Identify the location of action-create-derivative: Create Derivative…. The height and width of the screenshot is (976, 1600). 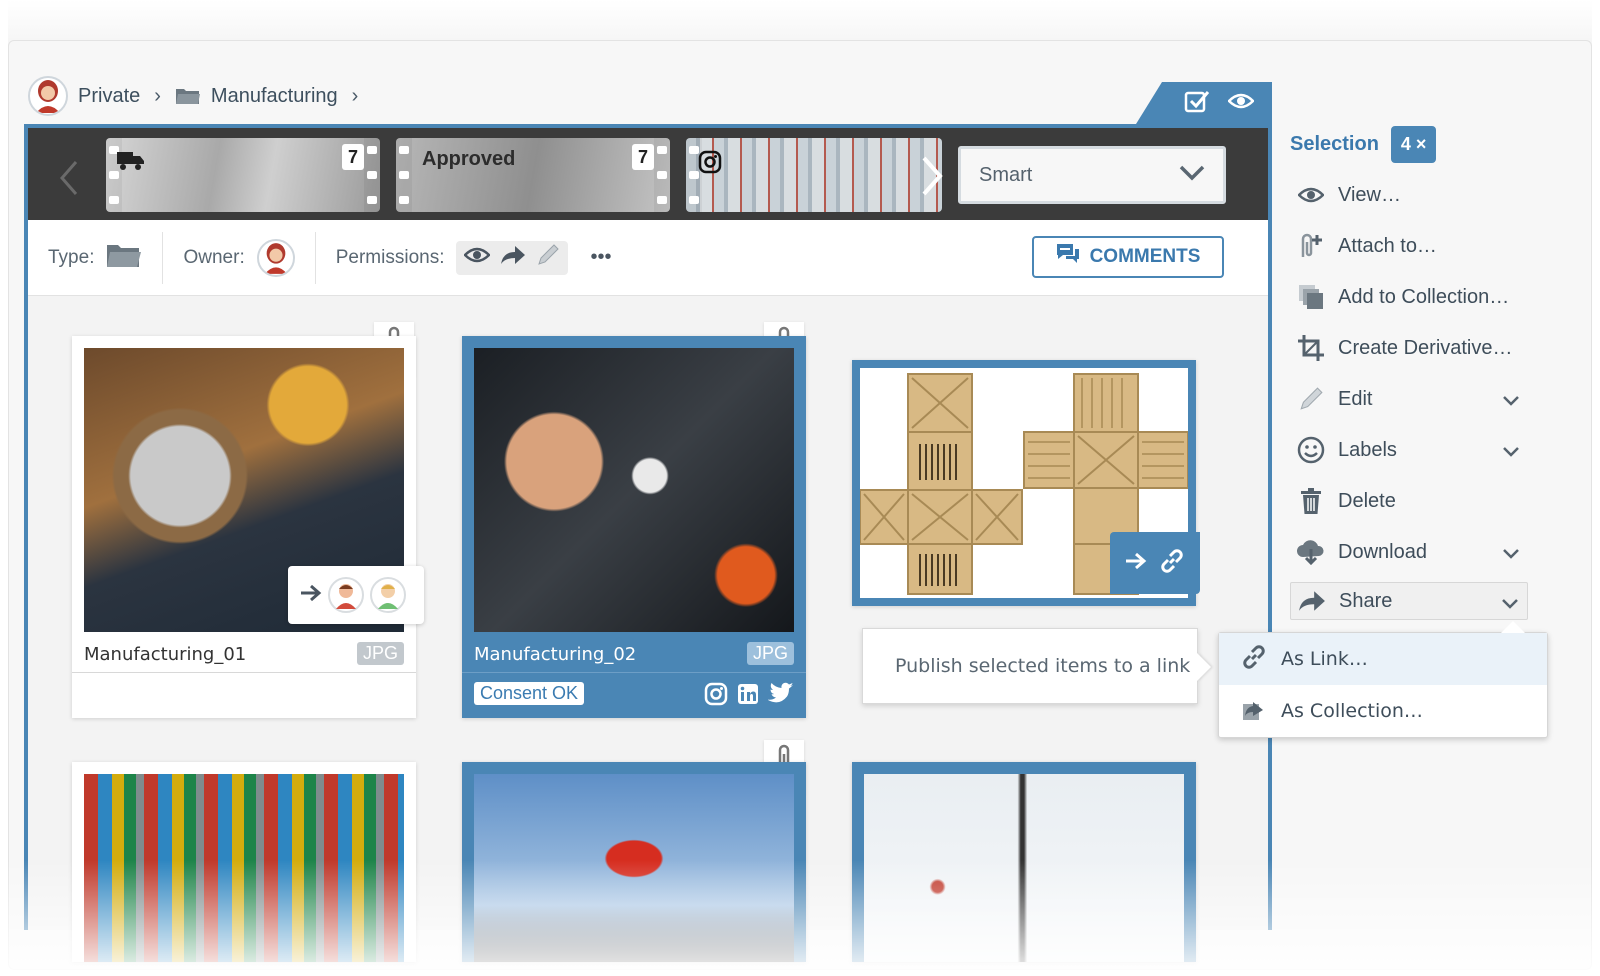
(1409, 348).